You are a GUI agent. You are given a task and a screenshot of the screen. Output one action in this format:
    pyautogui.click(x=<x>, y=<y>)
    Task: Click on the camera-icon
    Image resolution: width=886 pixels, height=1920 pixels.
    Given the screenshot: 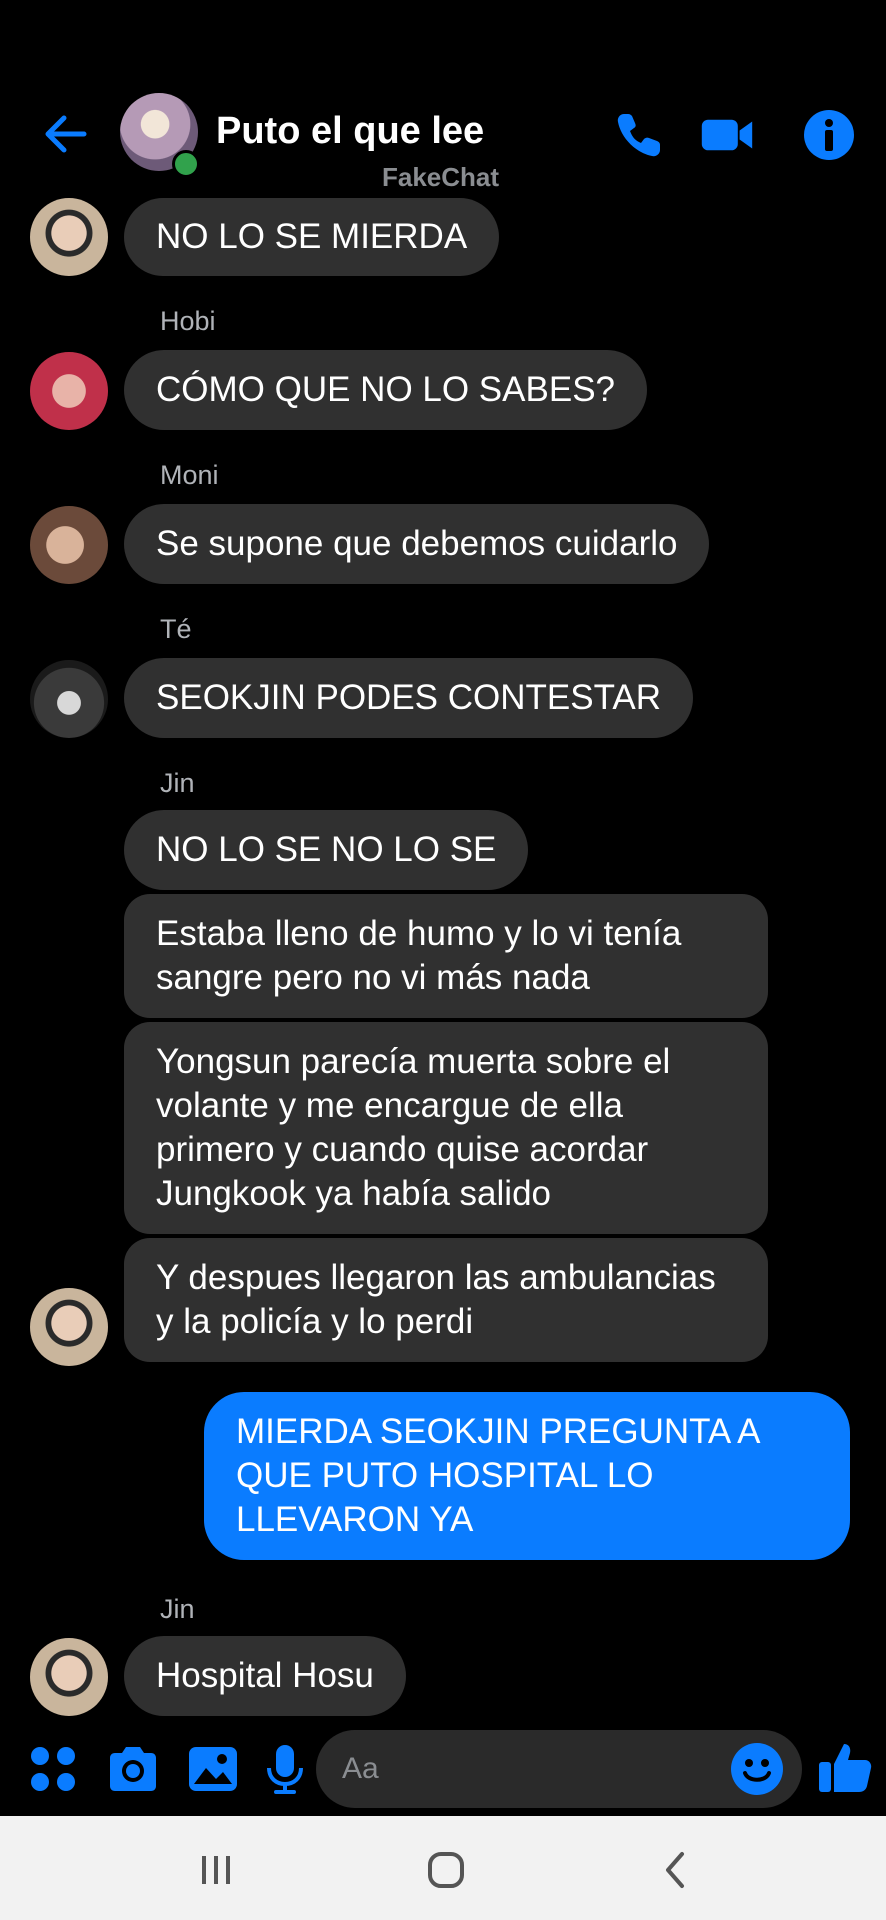 What is the action you would take?
    pyautogui.click(x=133, y=1769)
    